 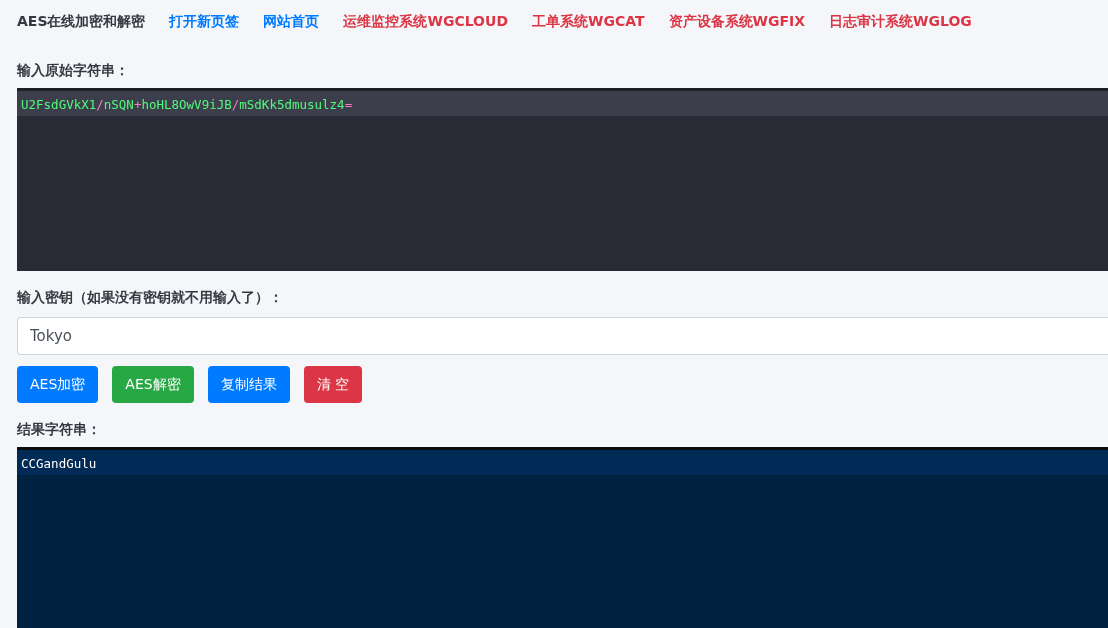 I want to click on key-input-field: Tokyo, so click(x=562, y=336).